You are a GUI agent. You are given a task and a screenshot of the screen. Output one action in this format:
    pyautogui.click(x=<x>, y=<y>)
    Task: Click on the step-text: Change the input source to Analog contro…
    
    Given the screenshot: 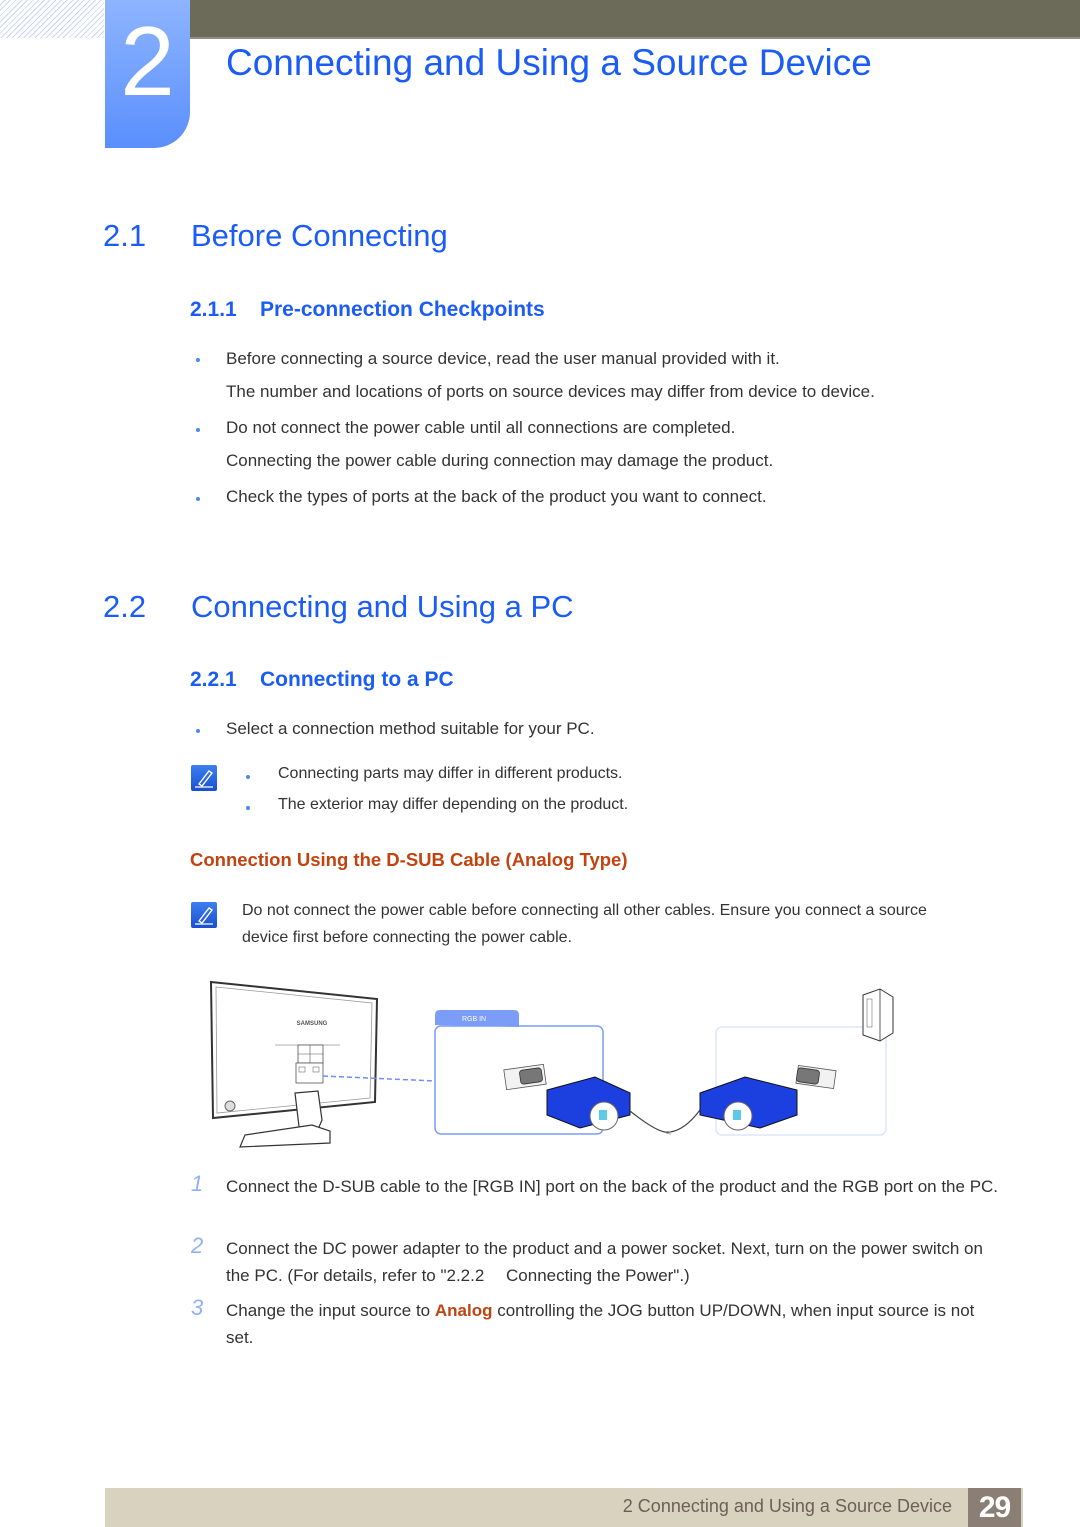 What is the action you would take?
    pyautogui.click(x=616, y=1324)
    